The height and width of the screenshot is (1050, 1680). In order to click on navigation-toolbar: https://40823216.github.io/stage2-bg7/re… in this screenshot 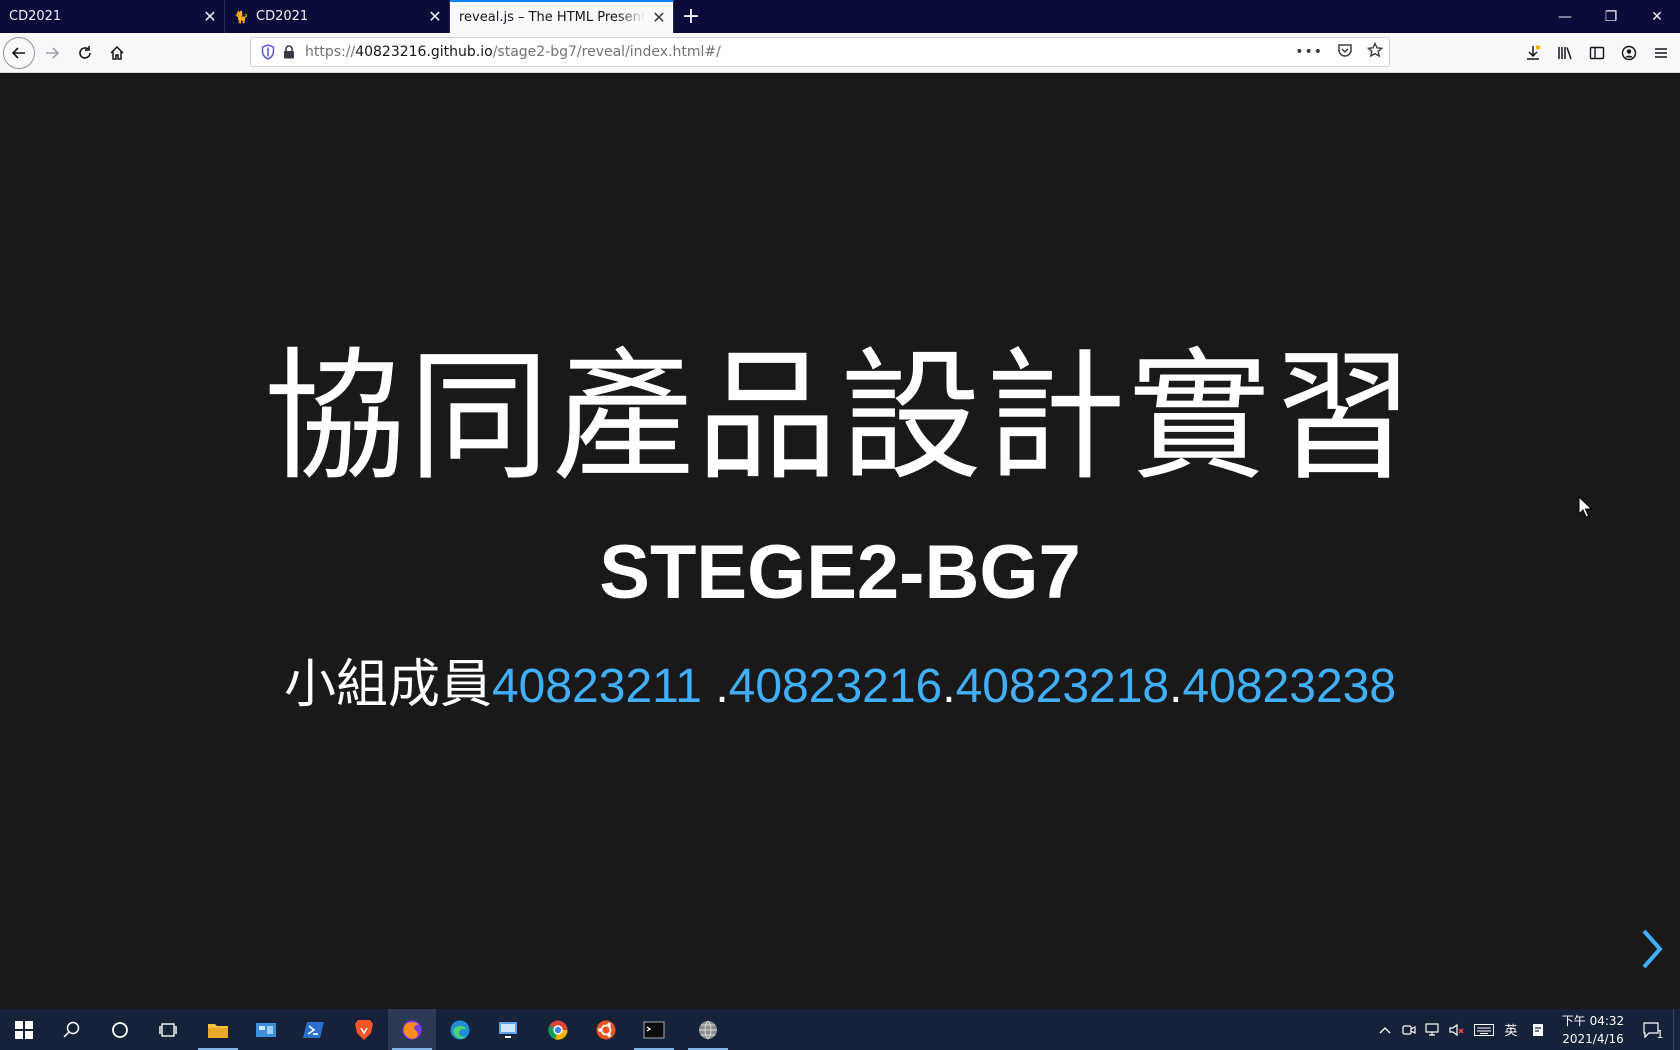, I will do `click(840, 53)`.